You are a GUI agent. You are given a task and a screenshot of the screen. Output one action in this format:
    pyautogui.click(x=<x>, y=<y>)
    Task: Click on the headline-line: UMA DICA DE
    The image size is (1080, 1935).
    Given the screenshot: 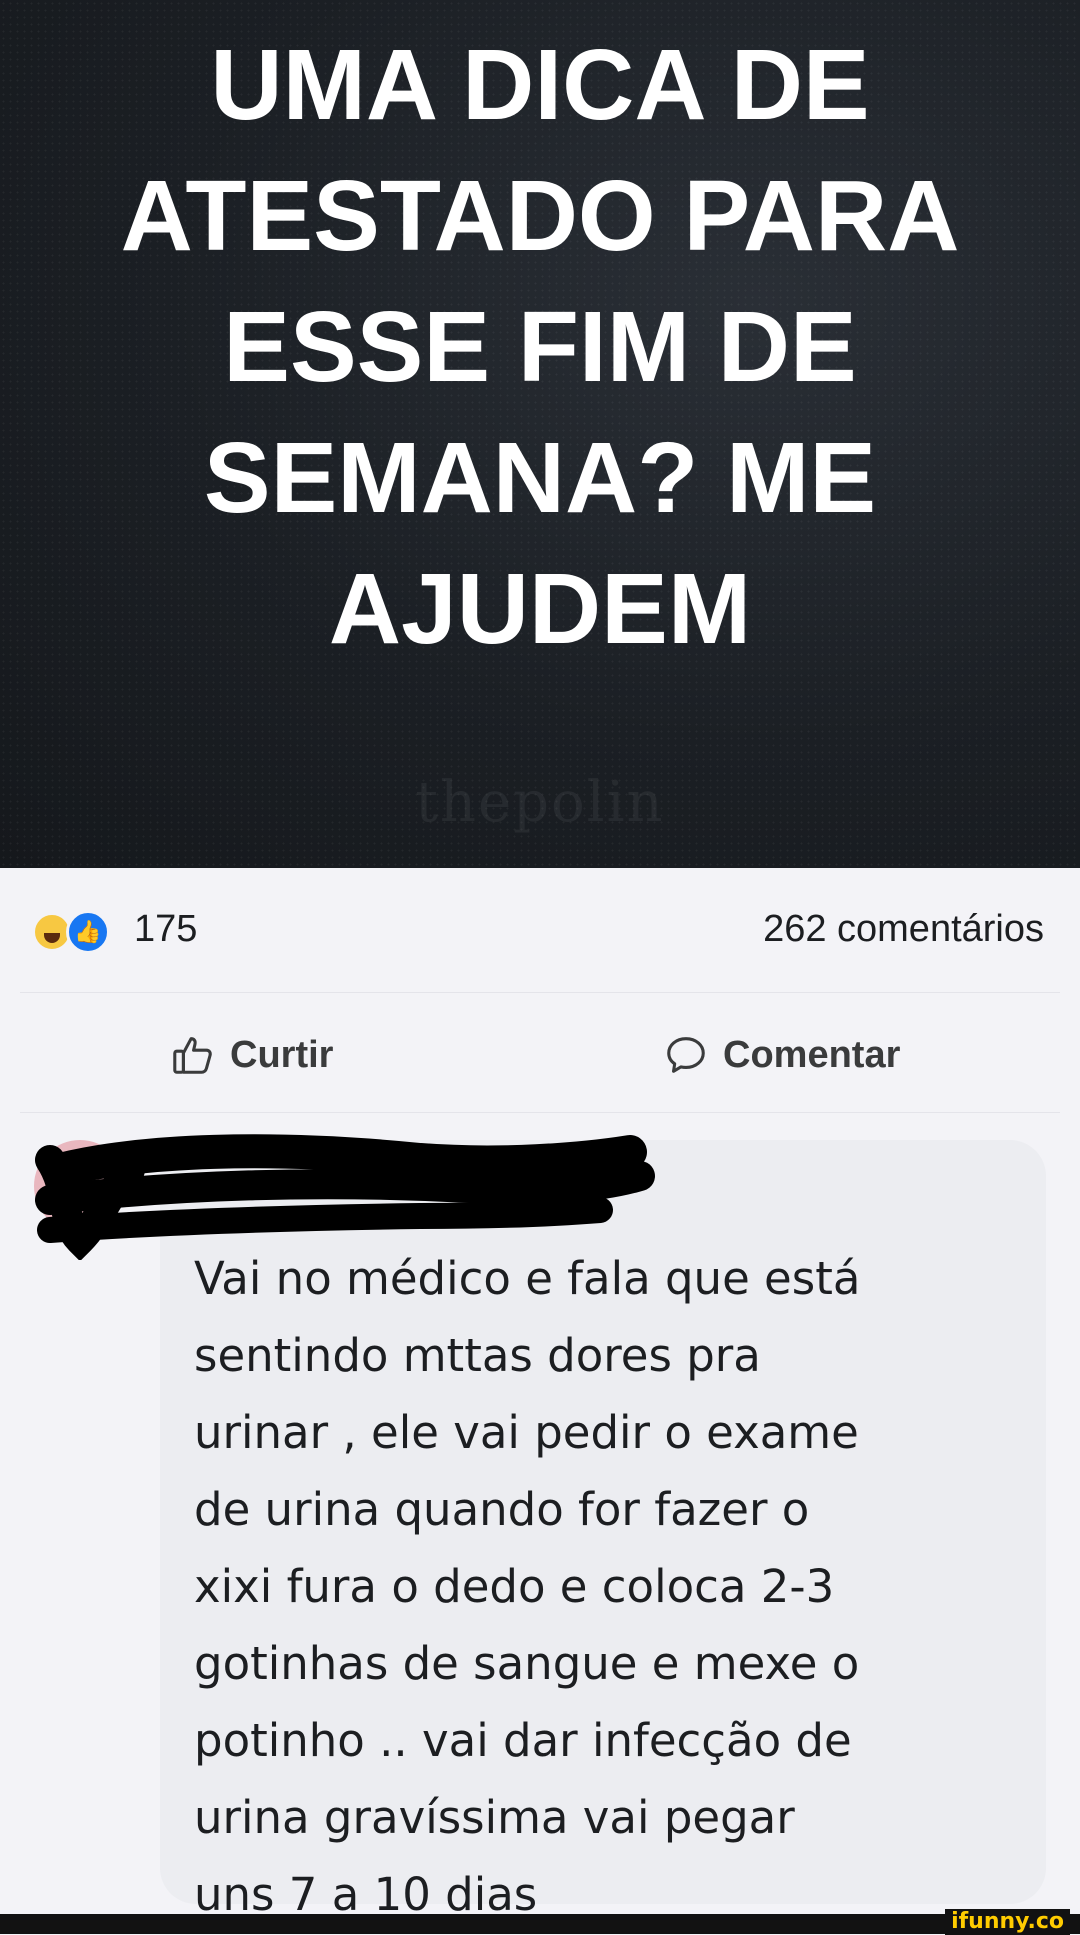 What is the action you would take?
    pyautogui.click(x=540, y=85)
    